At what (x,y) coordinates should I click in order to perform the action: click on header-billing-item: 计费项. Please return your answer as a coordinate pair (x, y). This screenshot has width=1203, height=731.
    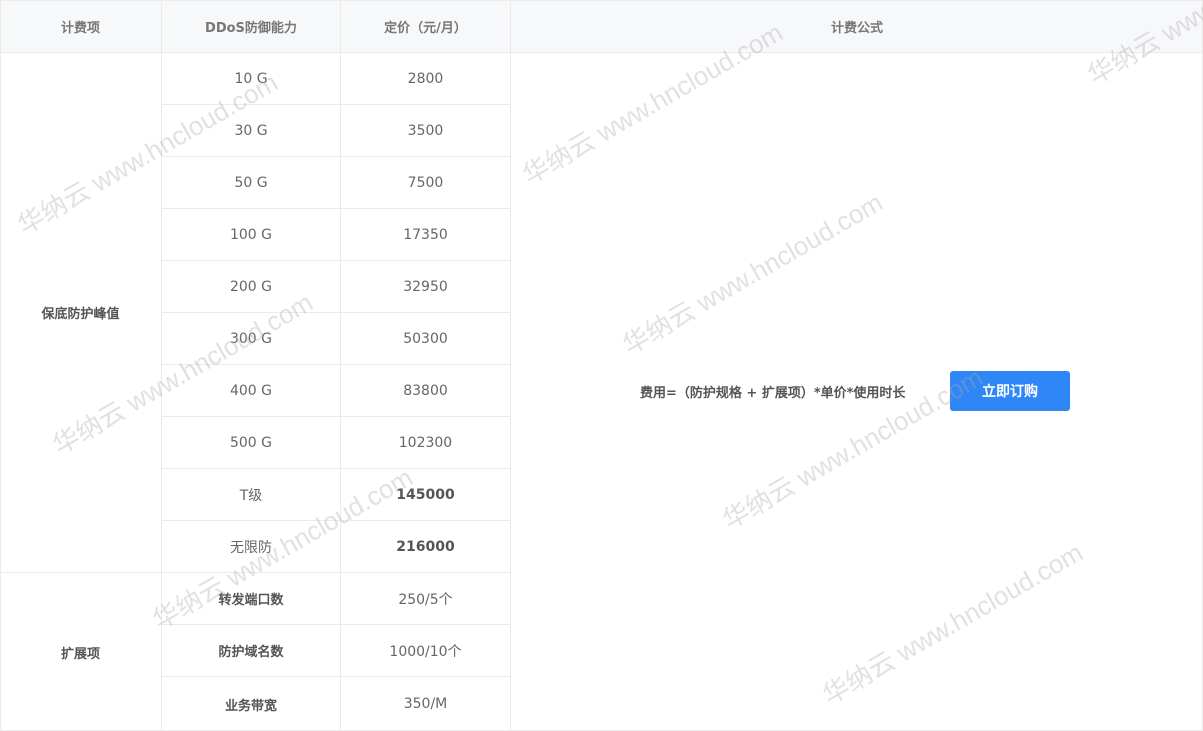
    Looking at the image, I should click on (81, 26).